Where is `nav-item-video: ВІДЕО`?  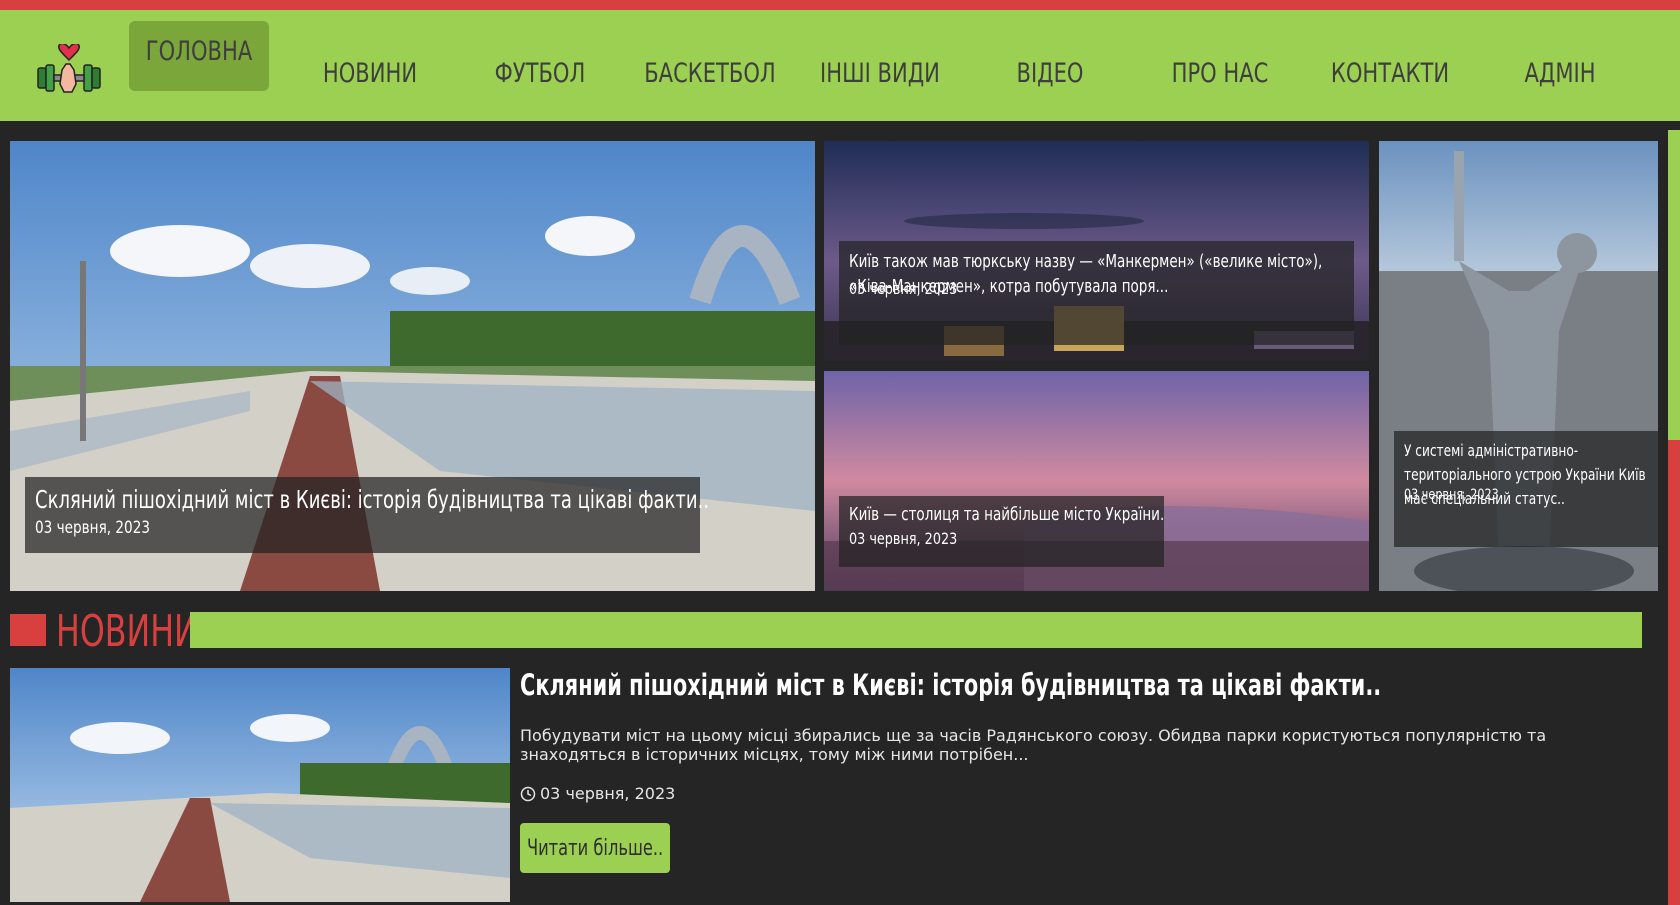
nav-item-video: ВІДЕО is located at coordinates (1049, 73).